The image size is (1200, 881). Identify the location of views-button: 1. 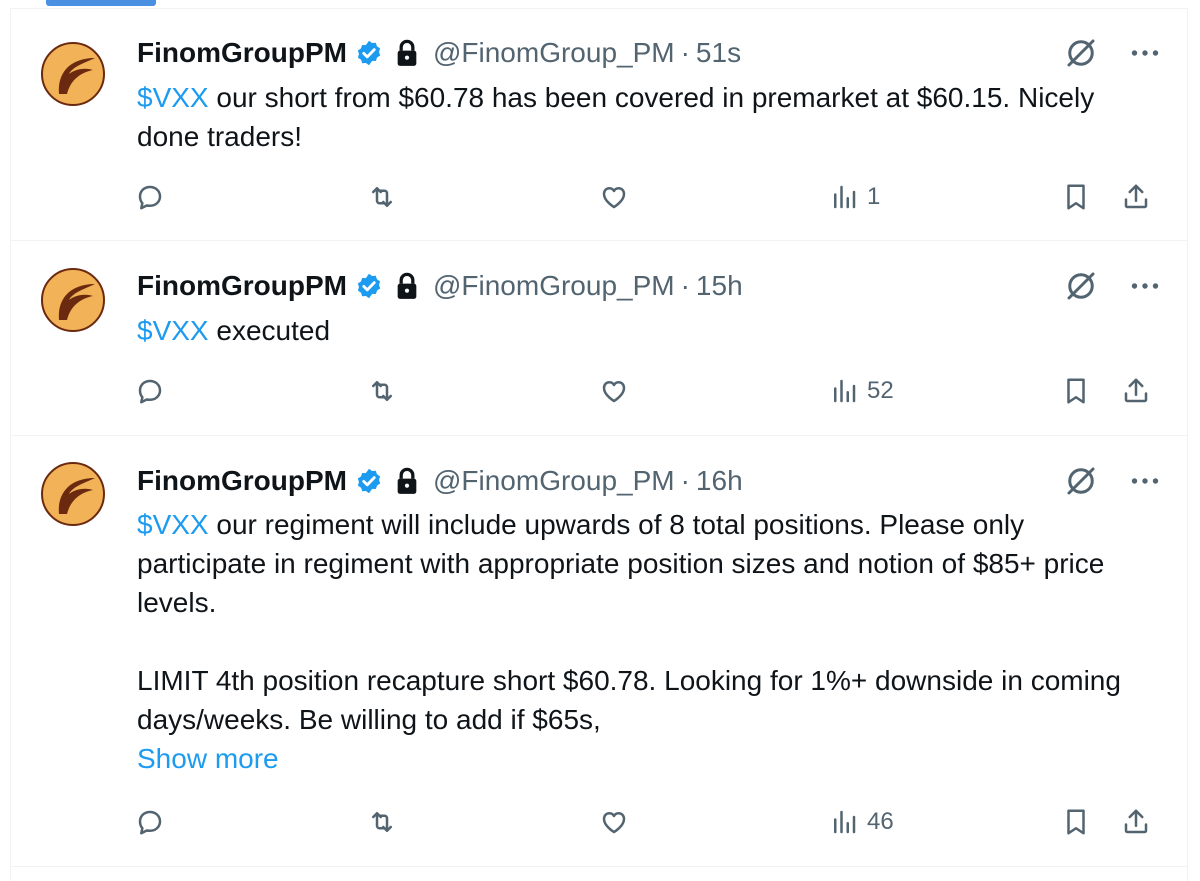
(854, 197).